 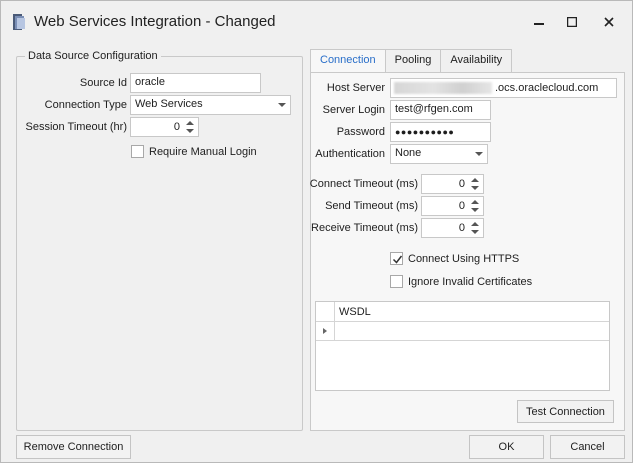 I want to click on require-manual-login-checkbox: Require Manual Login, so click(x=194, y=151).